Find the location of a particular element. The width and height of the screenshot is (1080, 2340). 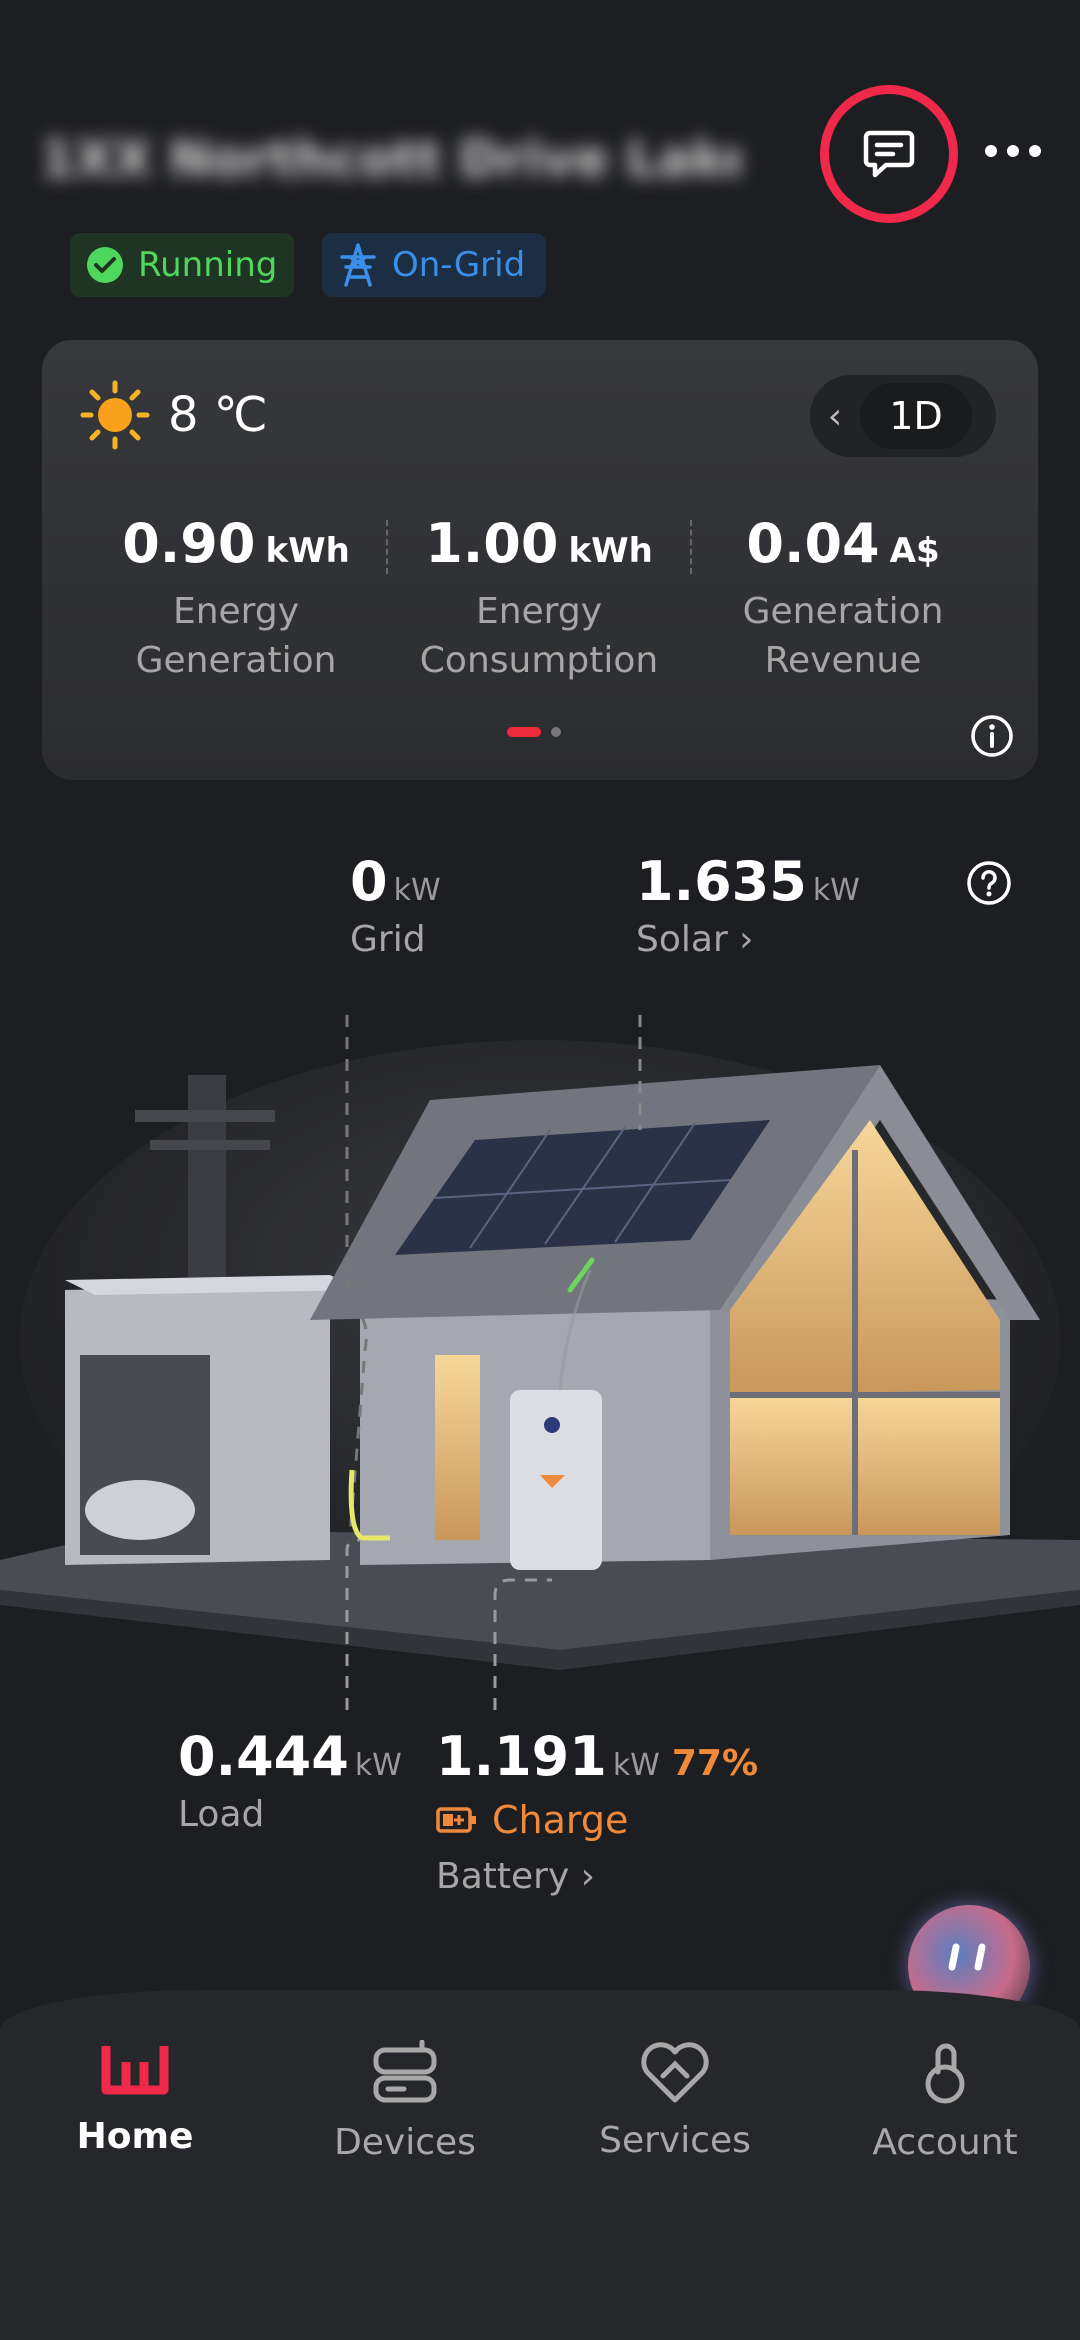

power-tower-icon is located at coordinates (358, 265).